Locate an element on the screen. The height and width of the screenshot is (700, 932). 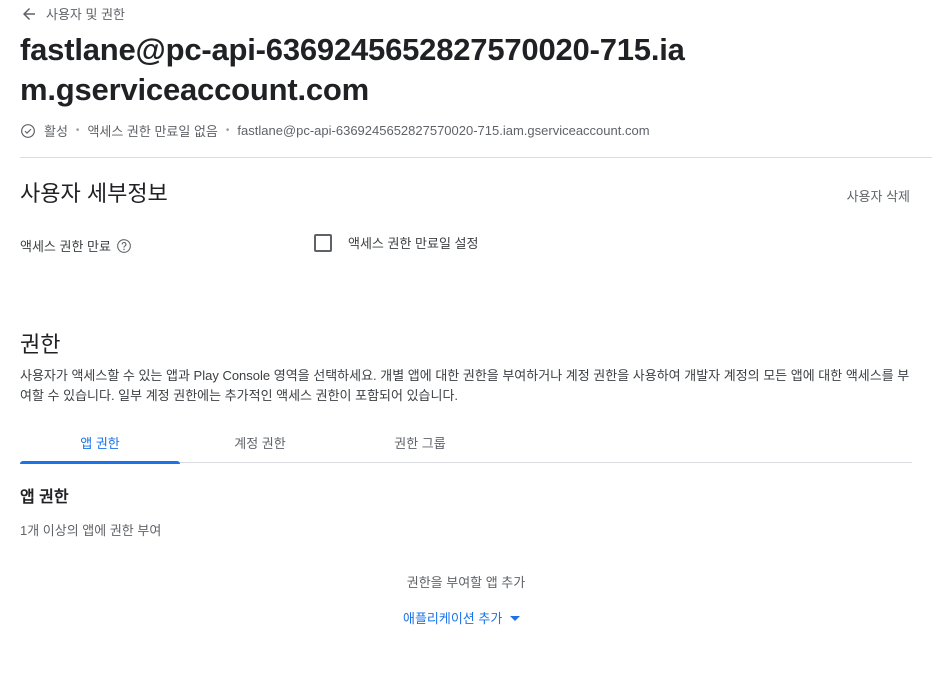
back-link-label: 사용자 및 권한 is located at coordinates (85, 14).